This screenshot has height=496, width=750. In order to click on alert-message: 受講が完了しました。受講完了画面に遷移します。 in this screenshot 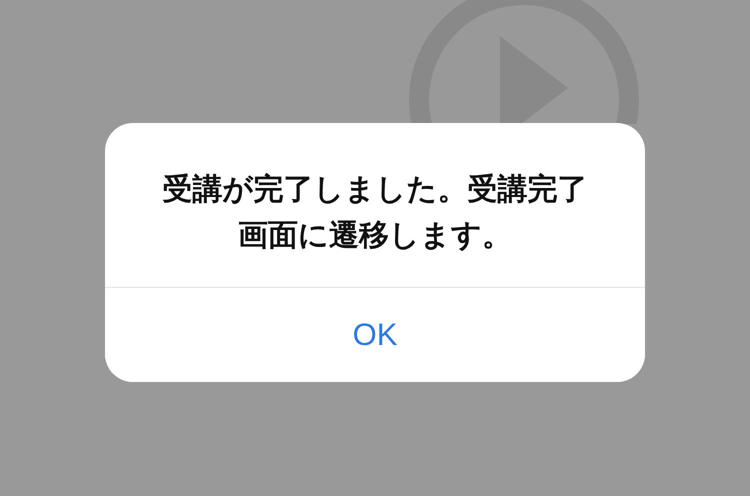, I will do `click(375, 212)`.